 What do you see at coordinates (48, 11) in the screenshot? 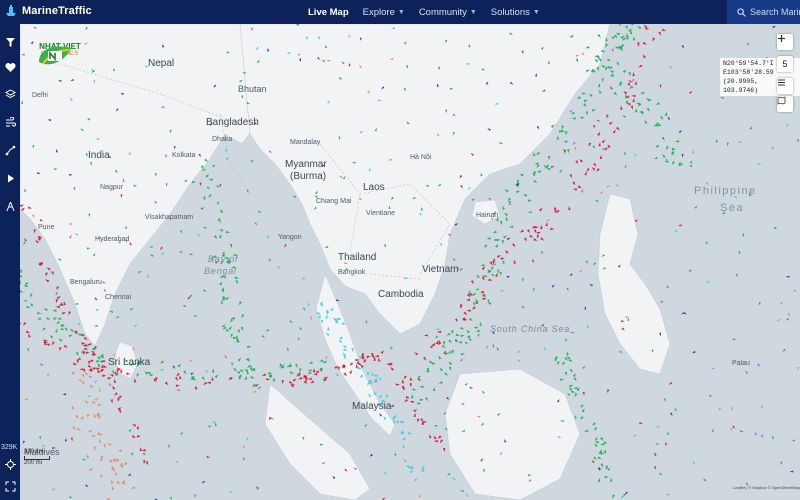
I see `marinetraffic-logo: MarineTraffic` at bounding box center [48, 11].